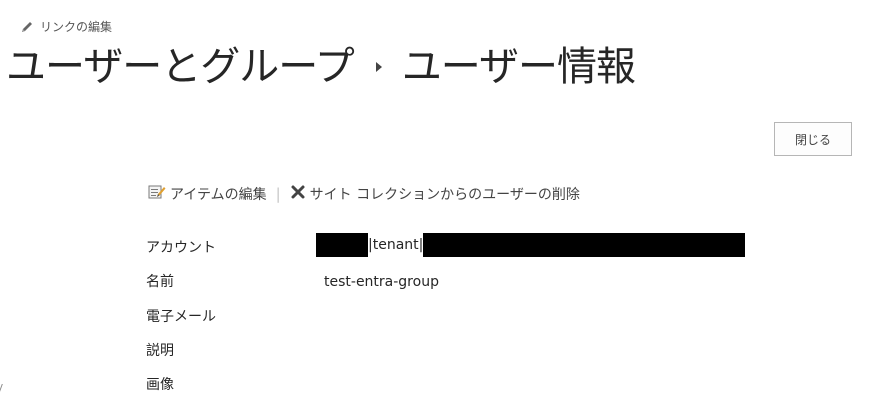 This screenshot has height=402, width=892. Describe the element at coordinates (180, 67) in the screenshot. I see `breadcrumb-parent-link: ユーザーとグループ` at that location.